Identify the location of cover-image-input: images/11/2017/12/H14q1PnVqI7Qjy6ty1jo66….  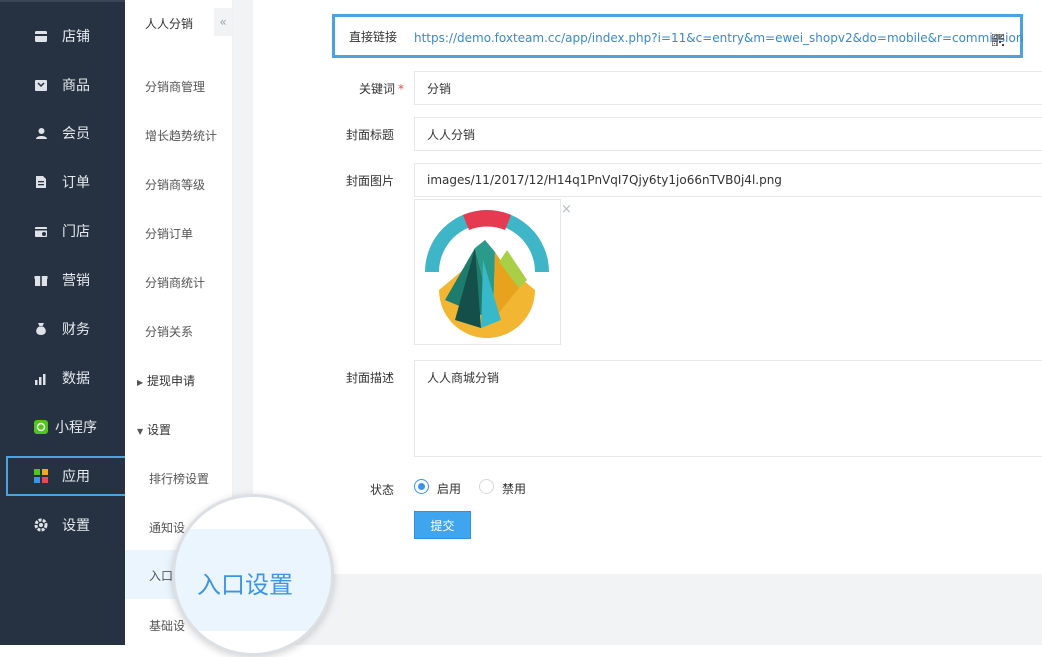
(728, 180).